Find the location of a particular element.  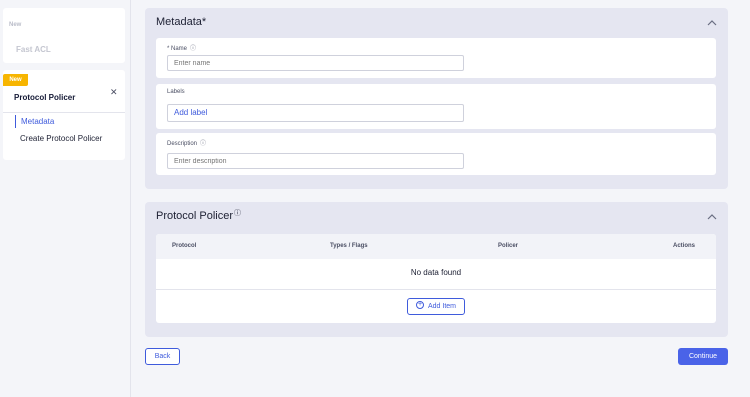

sidebar-item-fast-acl: New Fast ACL is located at coordinates (64, 35).